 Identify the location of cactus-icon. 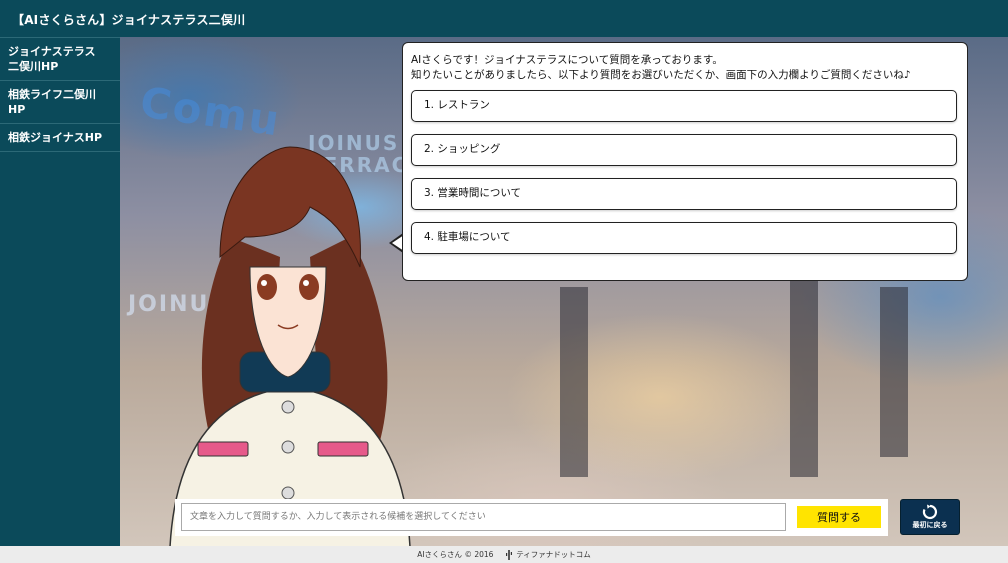
(508, 555).